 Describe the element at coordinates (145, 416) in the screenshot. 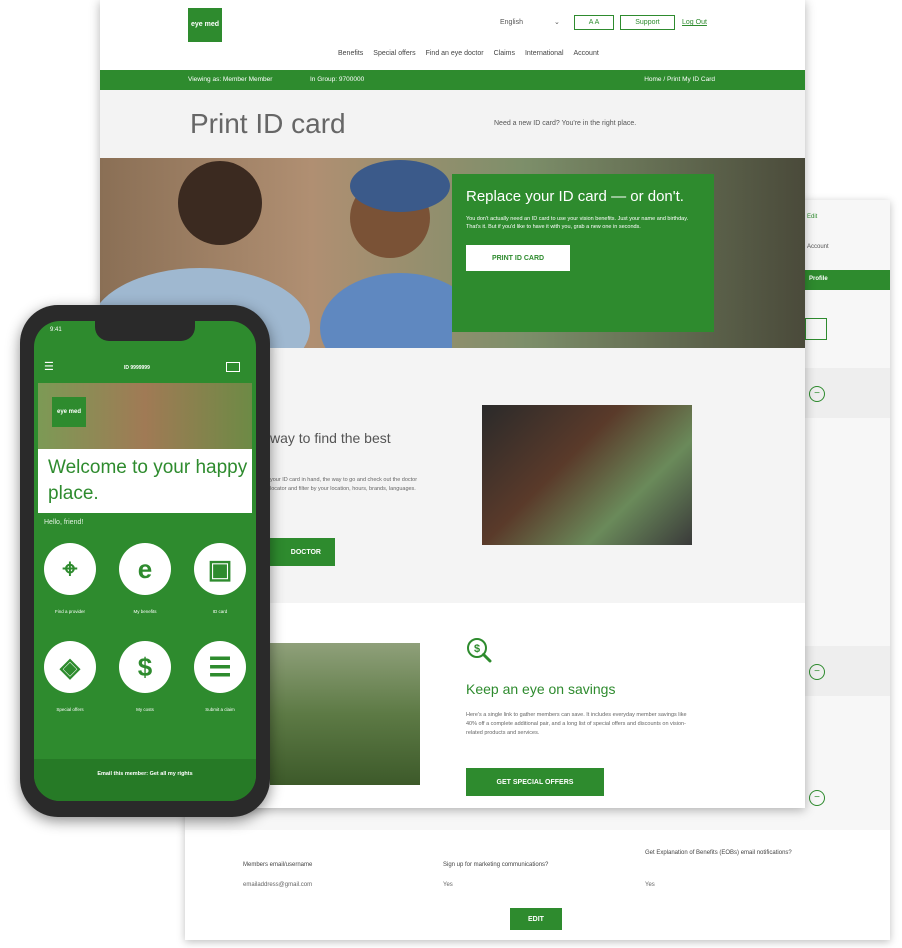

I see `phone-hero-photo: eye med` at that location.